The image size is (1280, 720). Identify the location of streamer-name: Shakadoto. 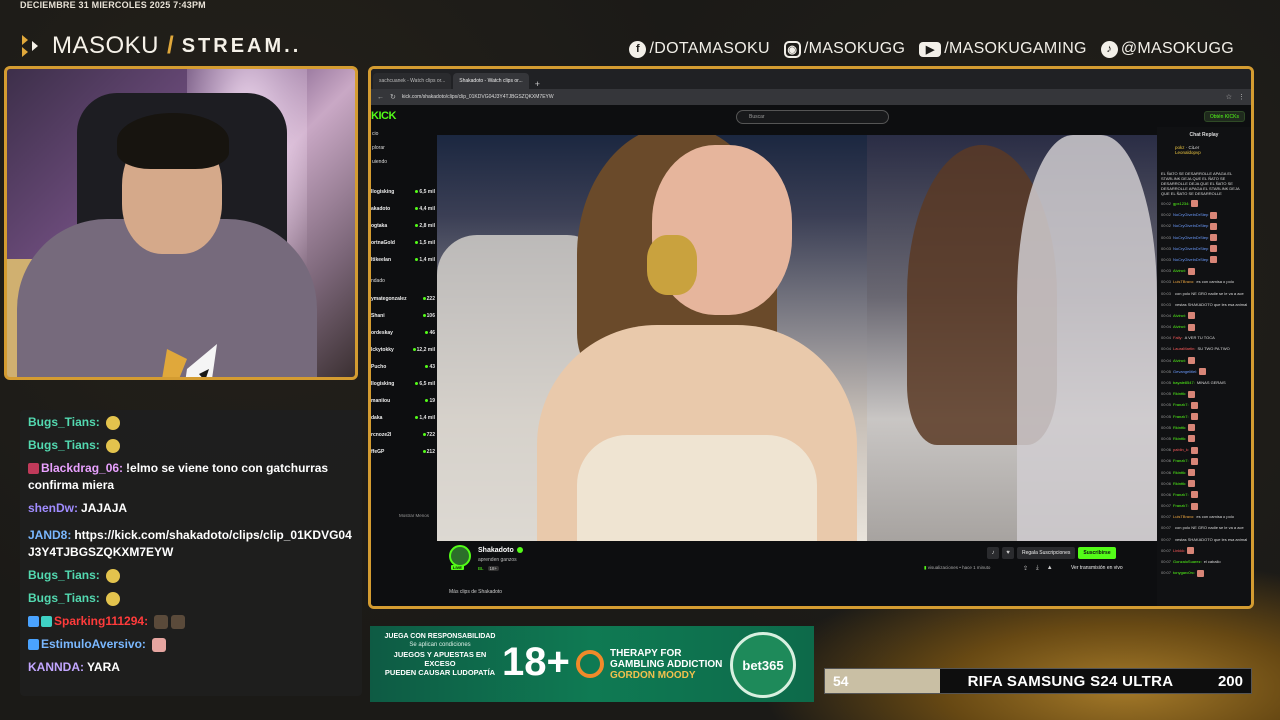
(500, 550).